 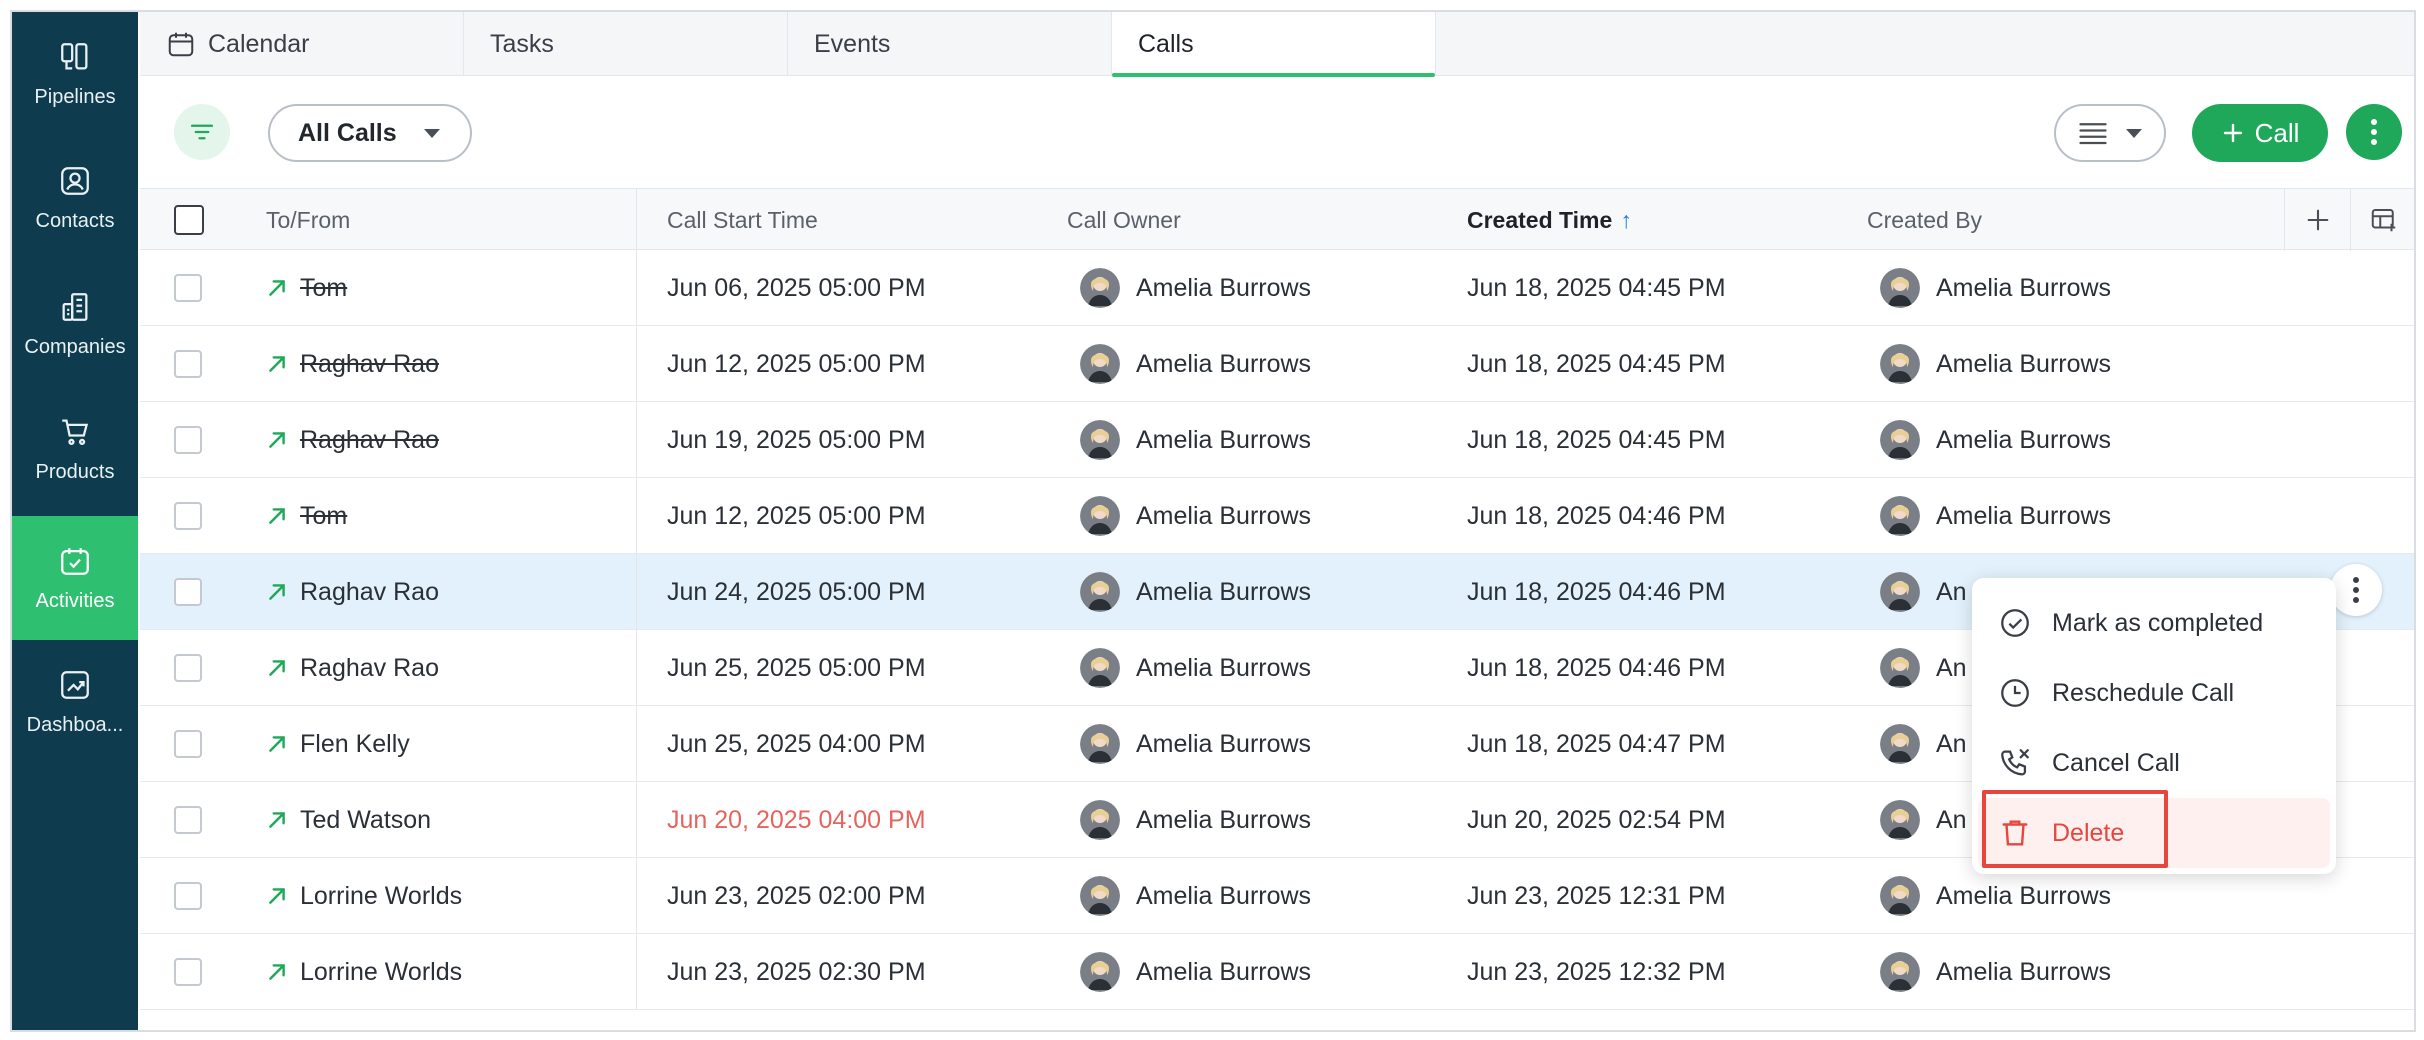 I want to click on to-from-cell: Flen Kelly, so click(x=338, y=744).